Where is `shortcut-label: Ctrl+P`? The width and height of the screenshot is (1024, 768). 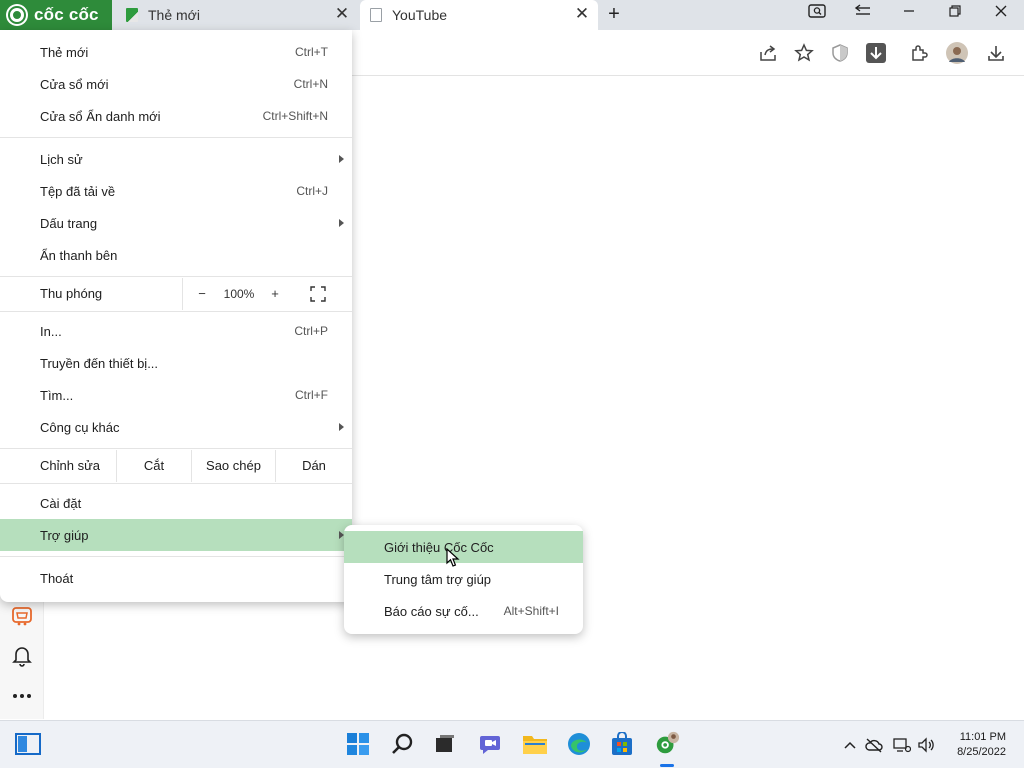
shortcut-label: Ctrl+P is located at coordinates (311, 331).